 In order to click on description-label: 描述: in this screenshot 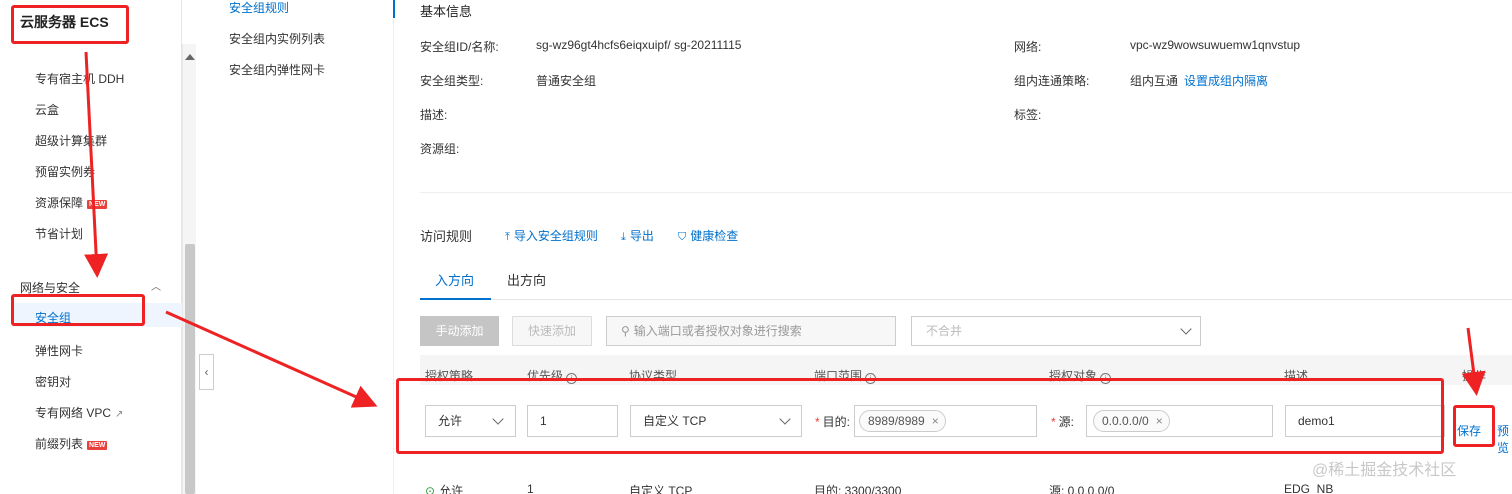, I will do `click(434, 115)`.